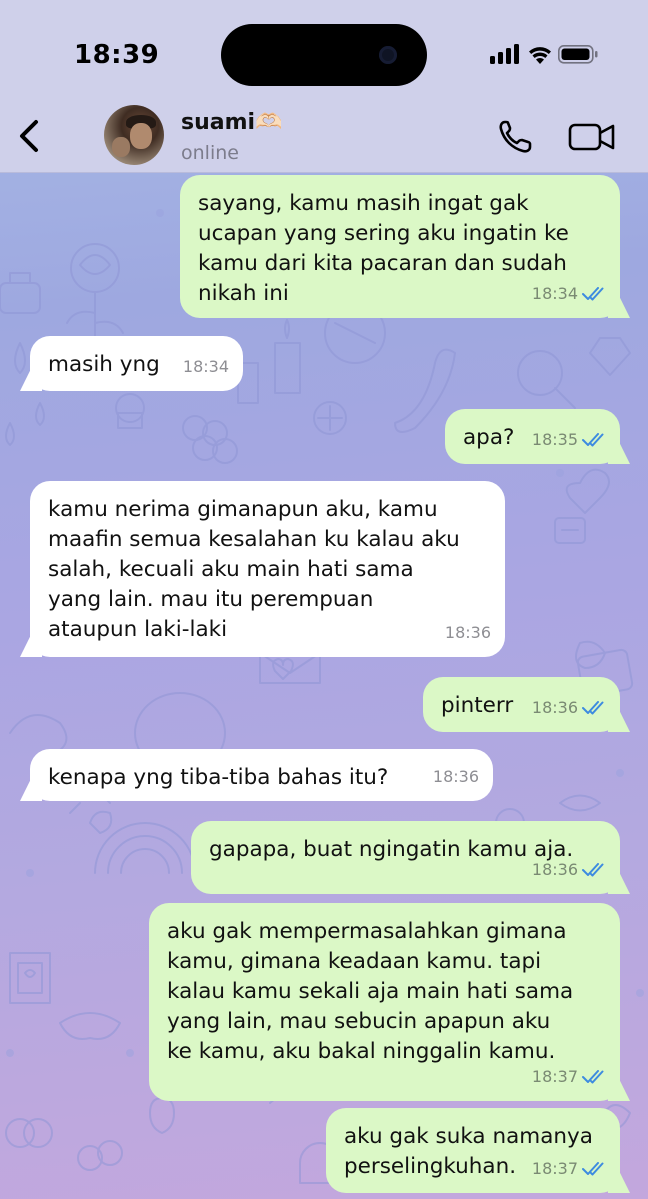 The image size is (648, 1199). I want to click on status-time: 18:39, so click(117, 55).